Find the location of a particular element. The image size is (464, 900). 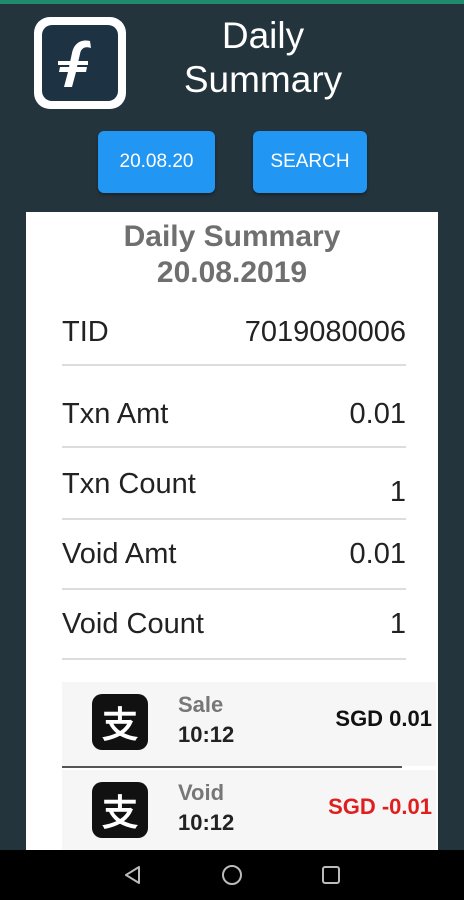

summary-date: 20.08.2019 is located at coordinates (232, 272).